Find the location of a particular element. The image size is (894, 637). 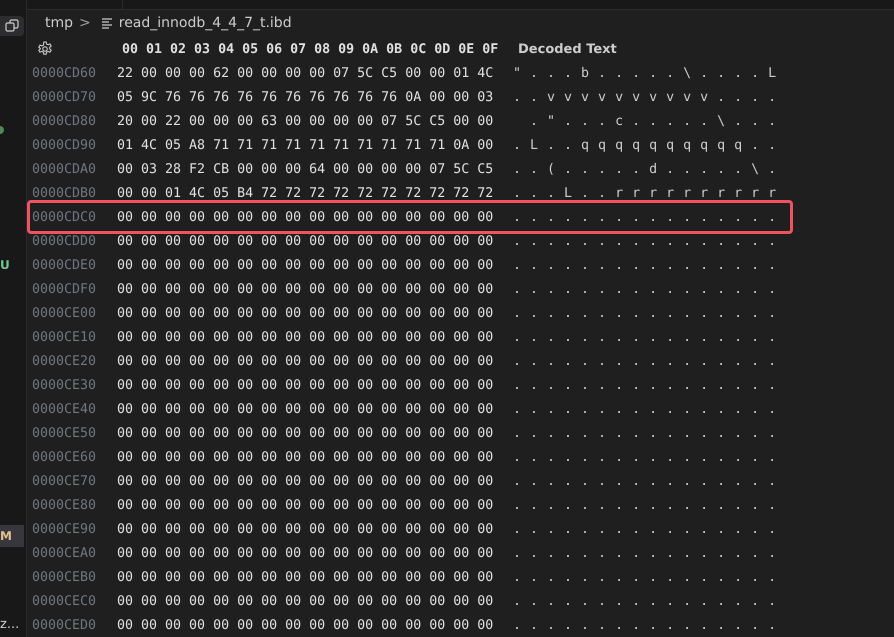

hex-bytes: 22 00 00 00 62 00 00 00 00 07 5C C5 00 00 01 4C is located at coordinates (305, 73).